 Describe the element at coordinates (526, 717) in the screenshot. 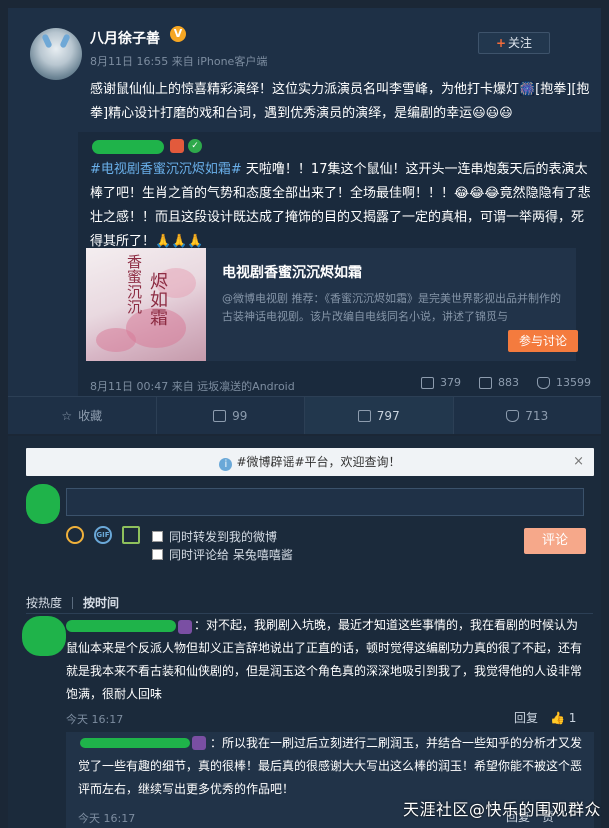

I see `reply-button: 回复` at that location.